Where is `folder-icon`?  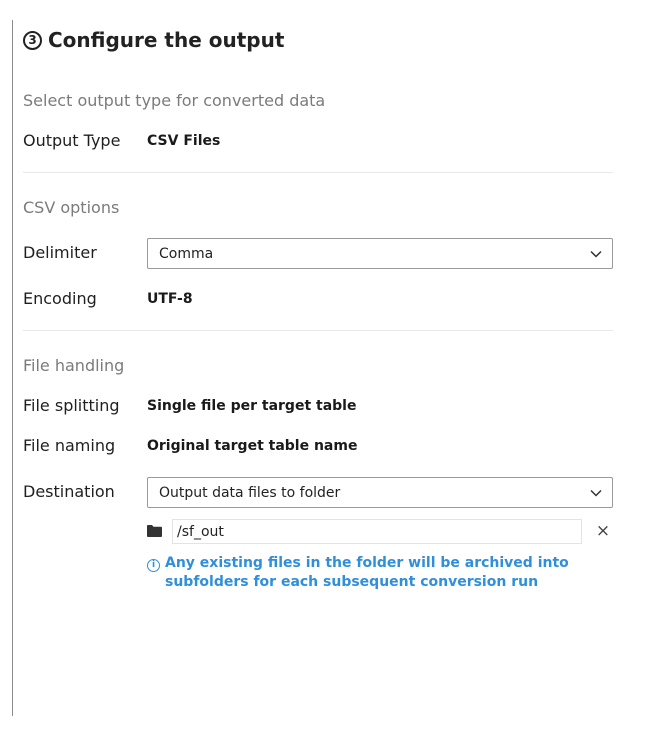 folder-icon is located at coordinates (154, 531).